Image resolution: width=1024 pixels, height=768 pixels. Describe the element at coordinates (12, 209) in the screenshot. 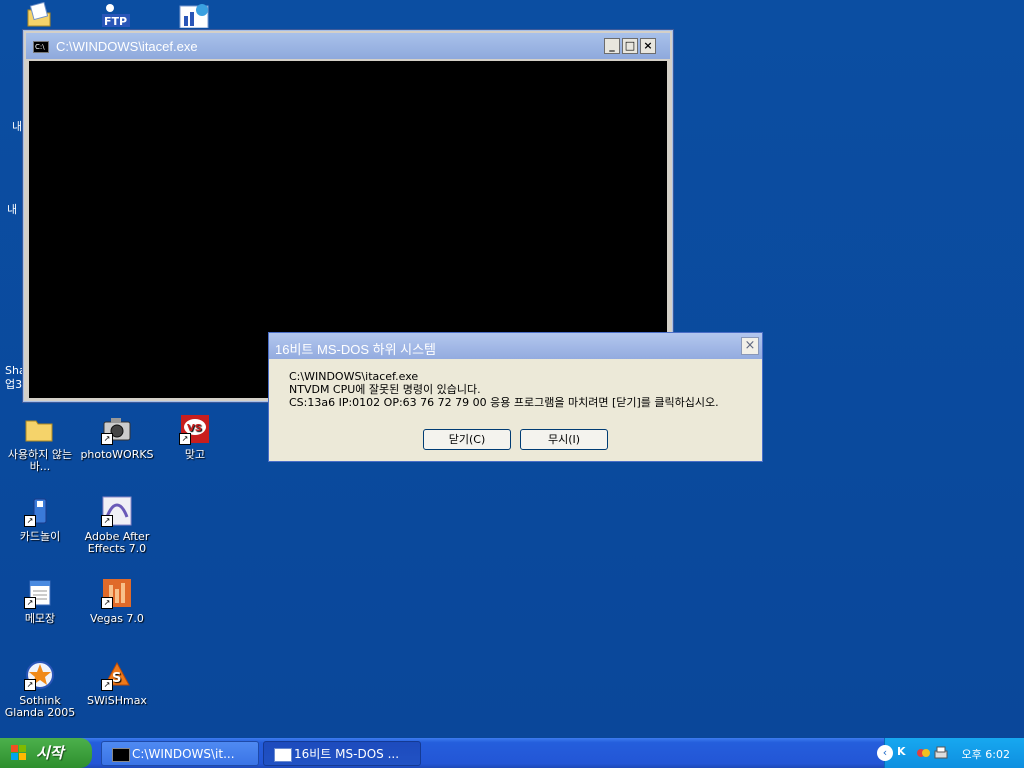

I see `partial-label-2: 내` at that location.